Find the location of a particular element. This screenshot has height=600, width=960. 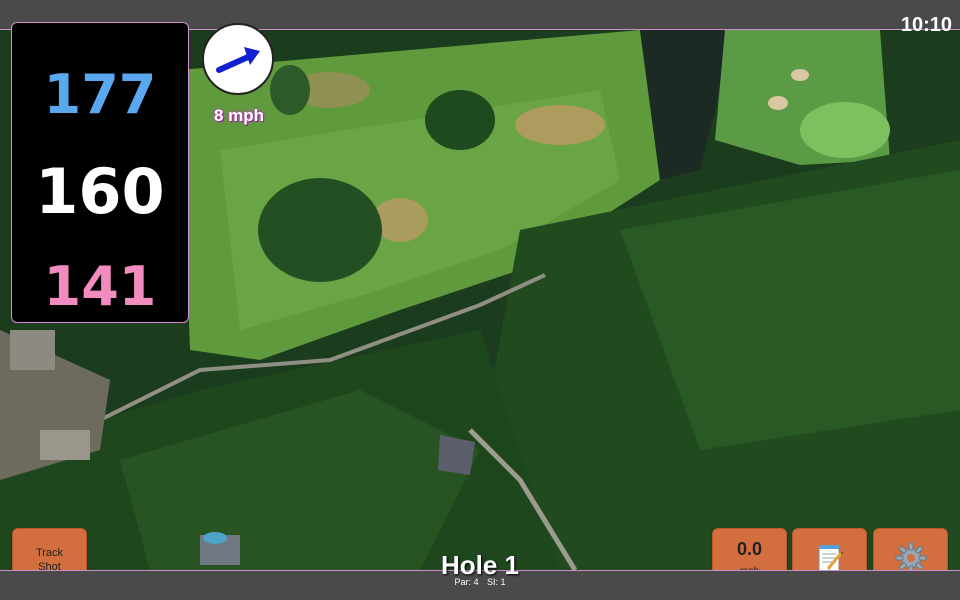

wind-arrow-icon is located at coordinates (238, 60).